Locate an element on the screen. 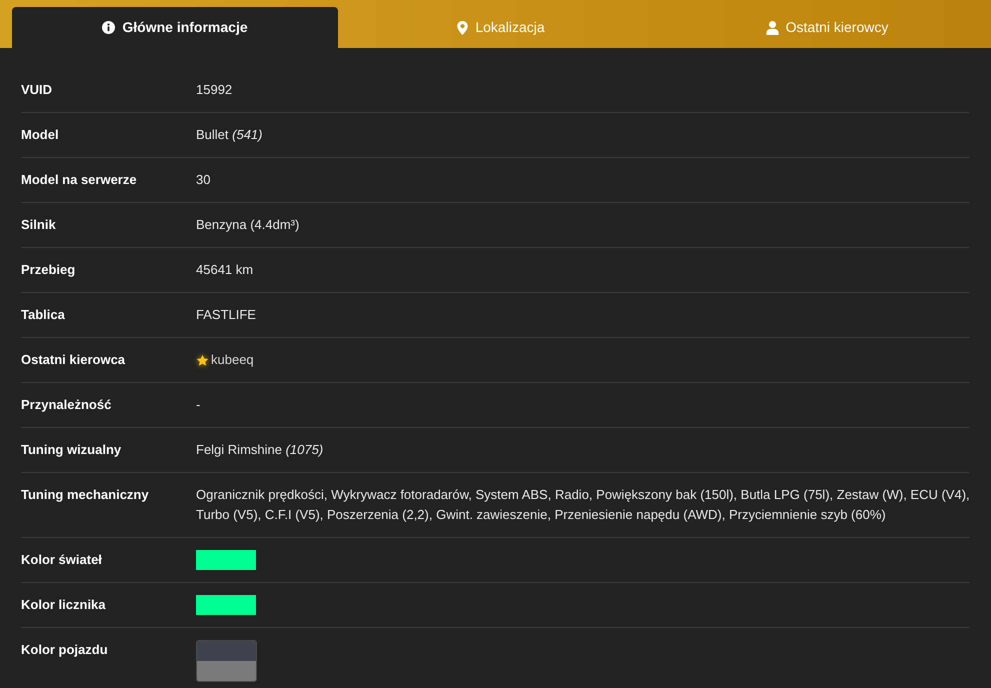 The image size is (991, 688). field-value: 30 is located at coordinates (203, 179).